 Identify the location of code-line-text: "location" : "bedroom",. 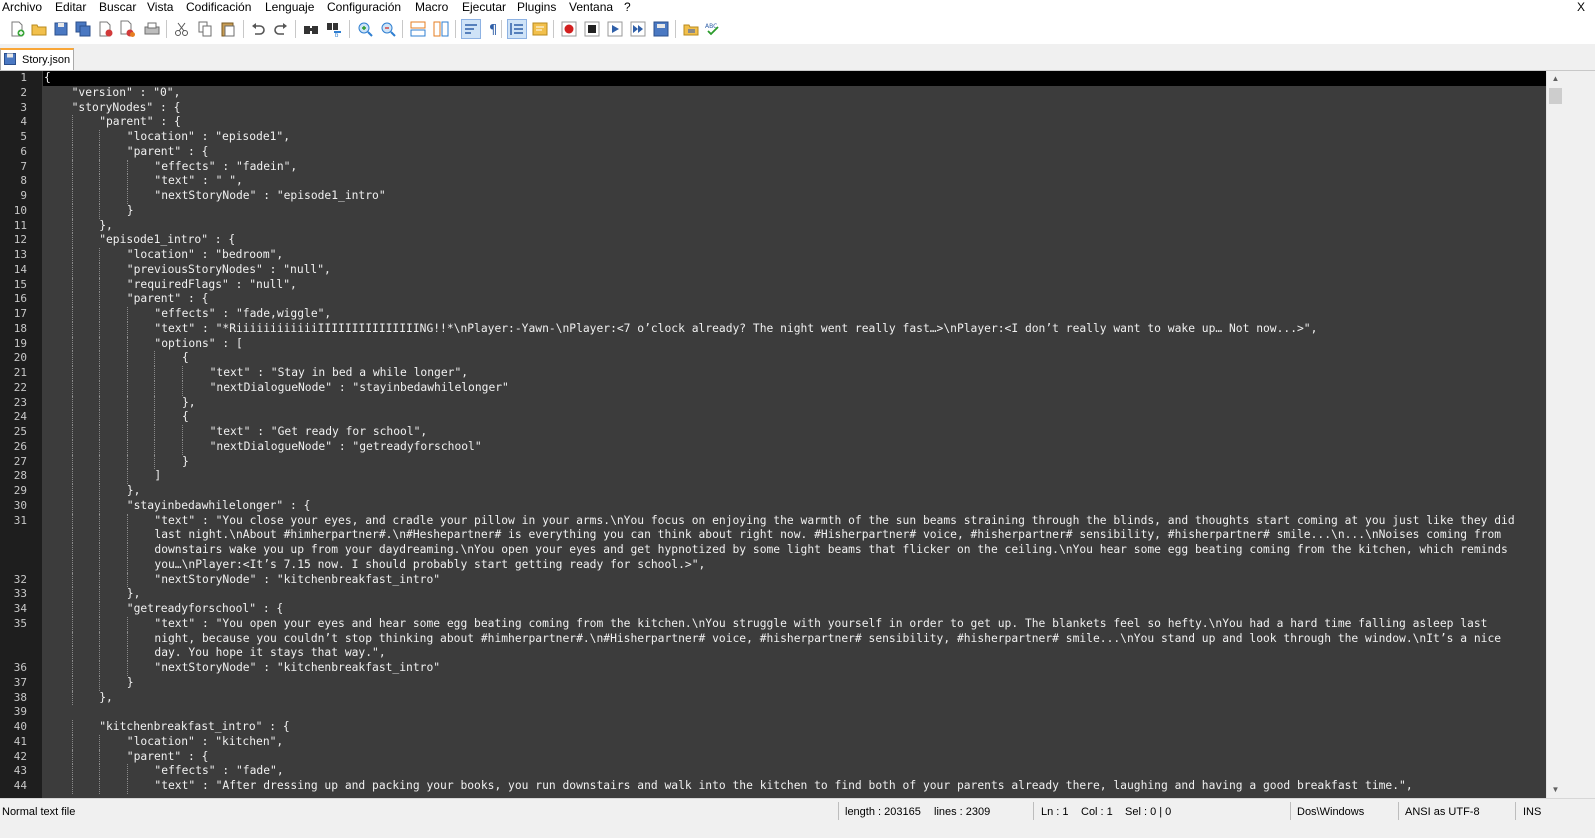
(205, 254).